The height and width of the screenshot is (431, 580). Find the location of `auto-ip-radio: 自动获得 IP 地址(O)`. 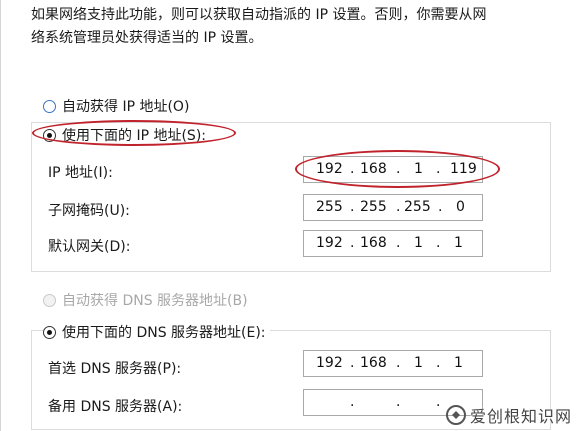

auto-ip-radio: 自动获得 IP 地址(O) is located at coordinates (116, 106).